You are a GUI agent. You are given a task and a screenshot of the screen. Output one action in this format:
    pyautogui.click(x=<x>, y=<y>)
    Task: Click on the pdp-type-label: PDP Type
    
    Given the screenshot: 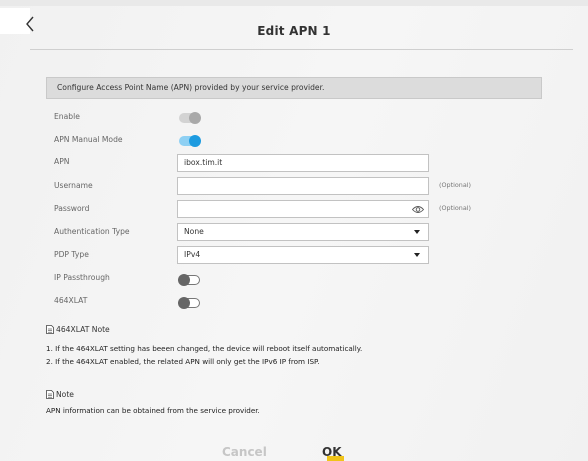 What is the action you would take?
    pyautogui.click(x=71, y=254)
    